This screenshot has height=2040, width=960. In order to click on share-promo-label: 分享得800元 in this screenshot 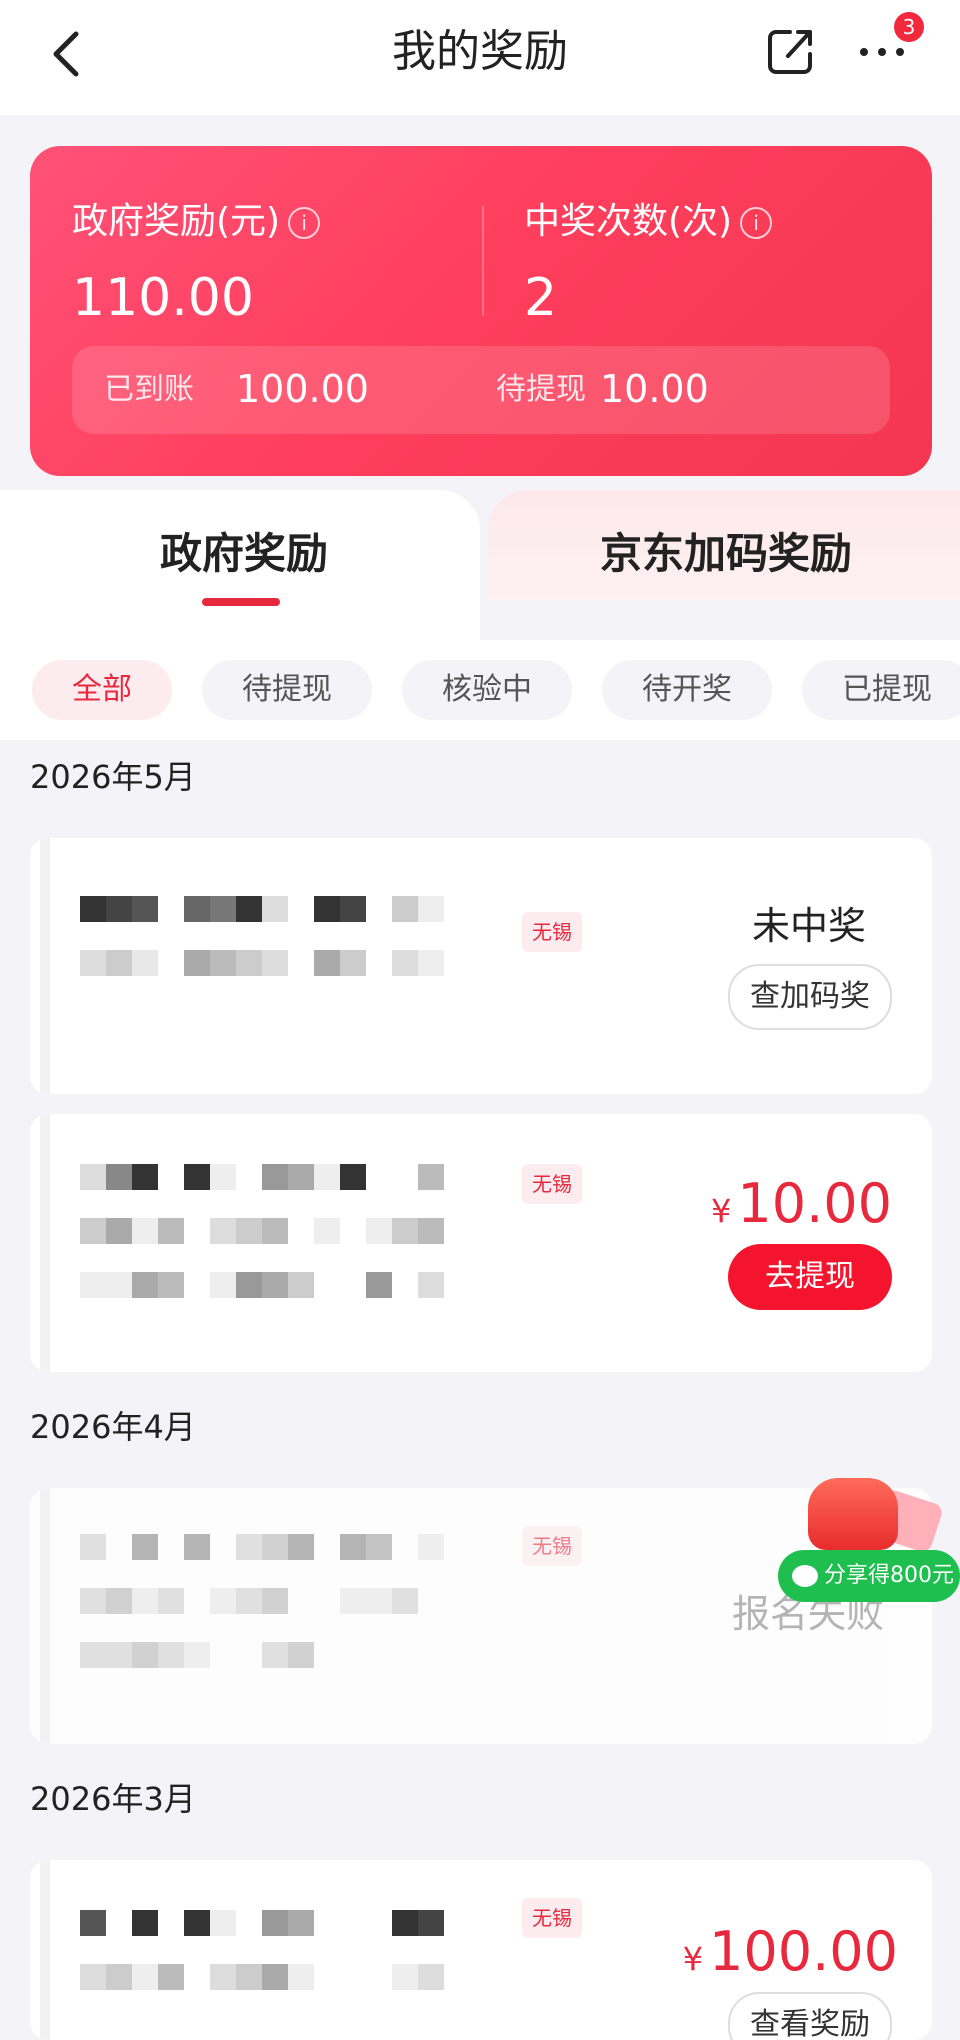, I will do `click(889, 1575)`.